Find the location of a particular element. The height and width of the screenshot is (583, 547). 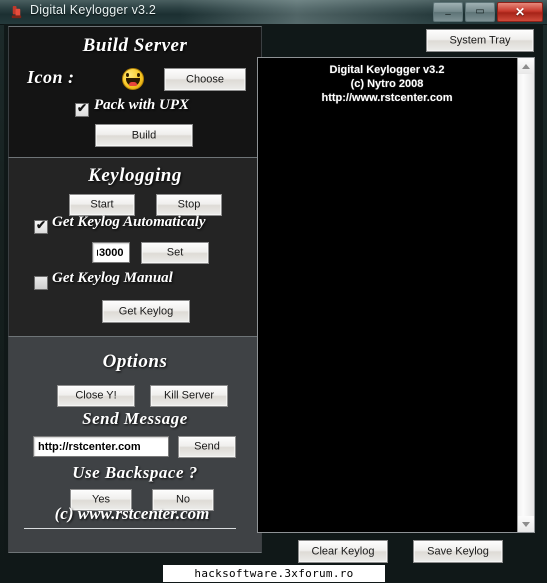

auto-keylog-label: Get Keylog Automaticaly is located at coordinates (129, 222).